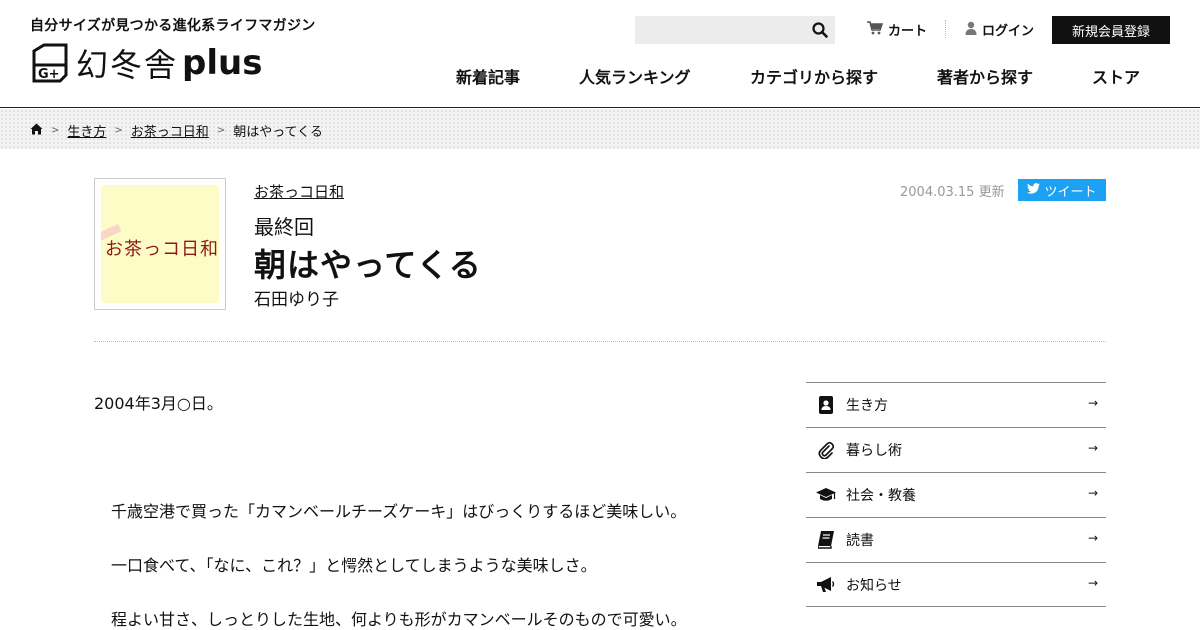 The height and width of the screenshot is (630, 1200). Describe the element at coordinates (956, 449) in the screenshot. I see `sidebar-item-kurashi: 暮らし術 →` at that location.